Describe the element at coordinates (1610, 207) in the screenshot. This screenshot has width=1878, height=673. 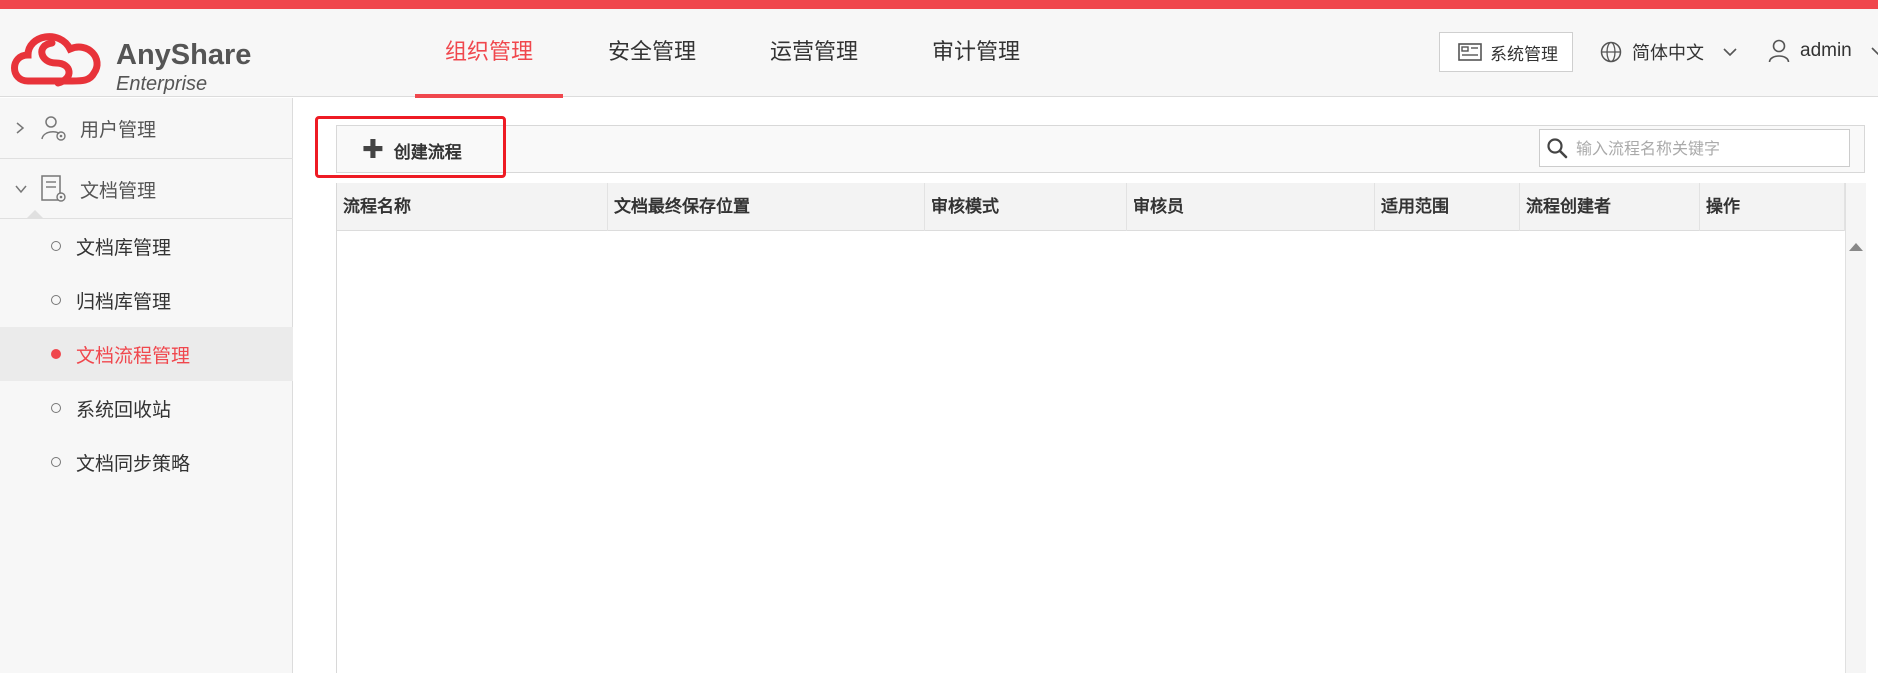
I see `column-header: 流程创建者` at that location.